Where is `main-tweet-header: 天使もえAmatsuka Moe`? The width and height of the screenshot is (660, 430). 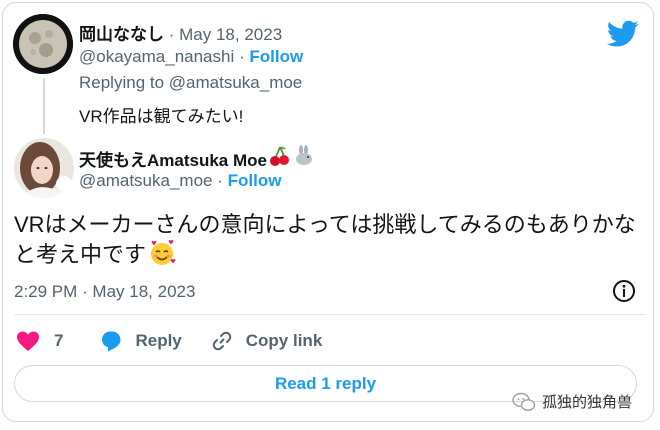
main-tweet-header: 天使もえAmatsuka Moe is located at coordinates (197, 158).